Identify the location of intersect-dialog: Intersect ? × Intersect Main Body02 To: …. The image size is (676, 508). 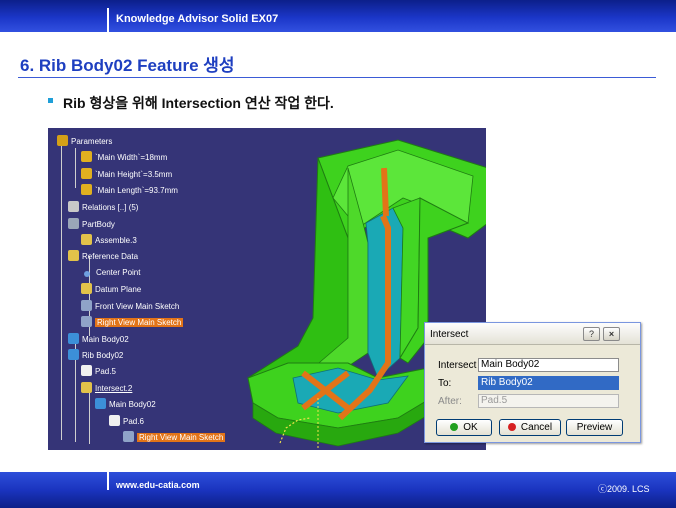
(532, 382).